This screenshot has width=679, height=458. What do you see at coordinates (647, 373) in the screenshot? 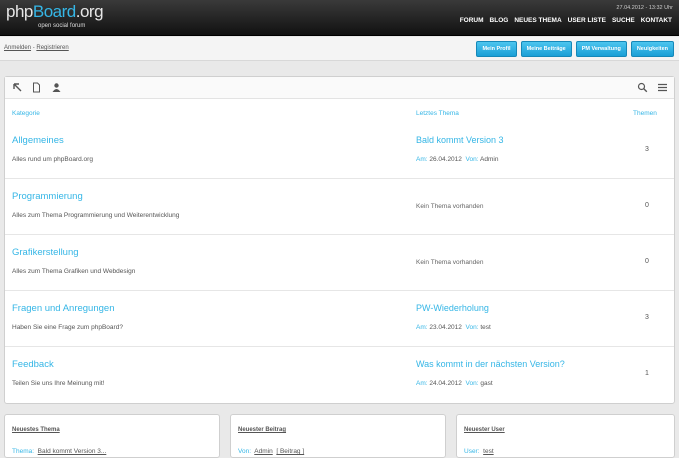
I see `topic-count: 1` at bounding box center [647, 373].